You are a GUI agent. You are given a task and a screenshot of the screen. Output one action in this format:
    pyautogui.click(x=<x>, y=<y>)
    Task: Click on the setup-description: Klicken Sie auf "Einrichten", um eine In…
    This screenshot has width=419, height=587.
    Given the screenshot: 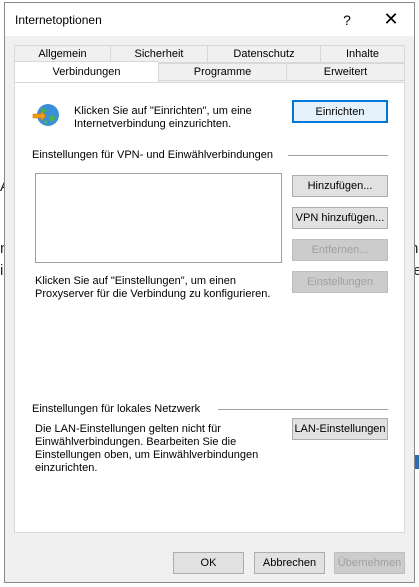 What is the action you would take?
    pyautogui.click(x=163, y=117)
    